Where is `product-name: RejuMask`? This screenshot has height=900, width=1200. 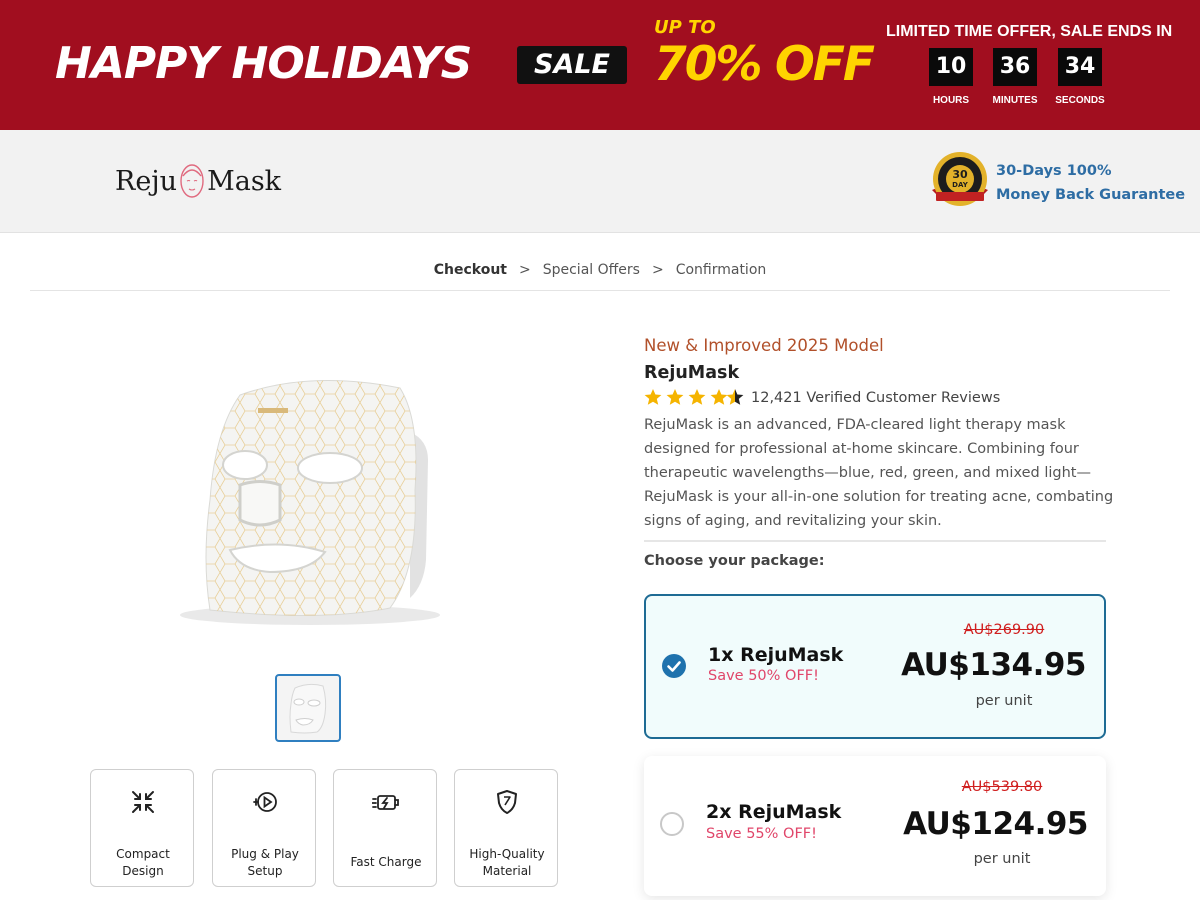
product-name: RejuMask is located at coordinates (692, 373).